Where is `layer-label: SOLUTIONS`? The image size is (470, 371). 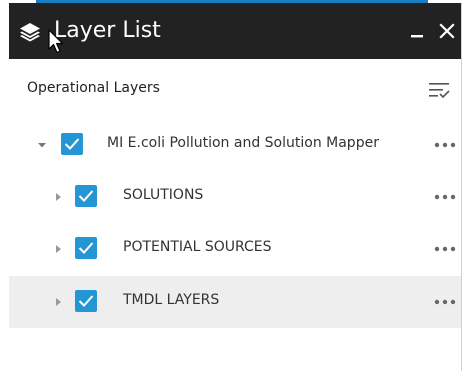 layer-label: SOLUTIONS is located at coordinates (163, 195).